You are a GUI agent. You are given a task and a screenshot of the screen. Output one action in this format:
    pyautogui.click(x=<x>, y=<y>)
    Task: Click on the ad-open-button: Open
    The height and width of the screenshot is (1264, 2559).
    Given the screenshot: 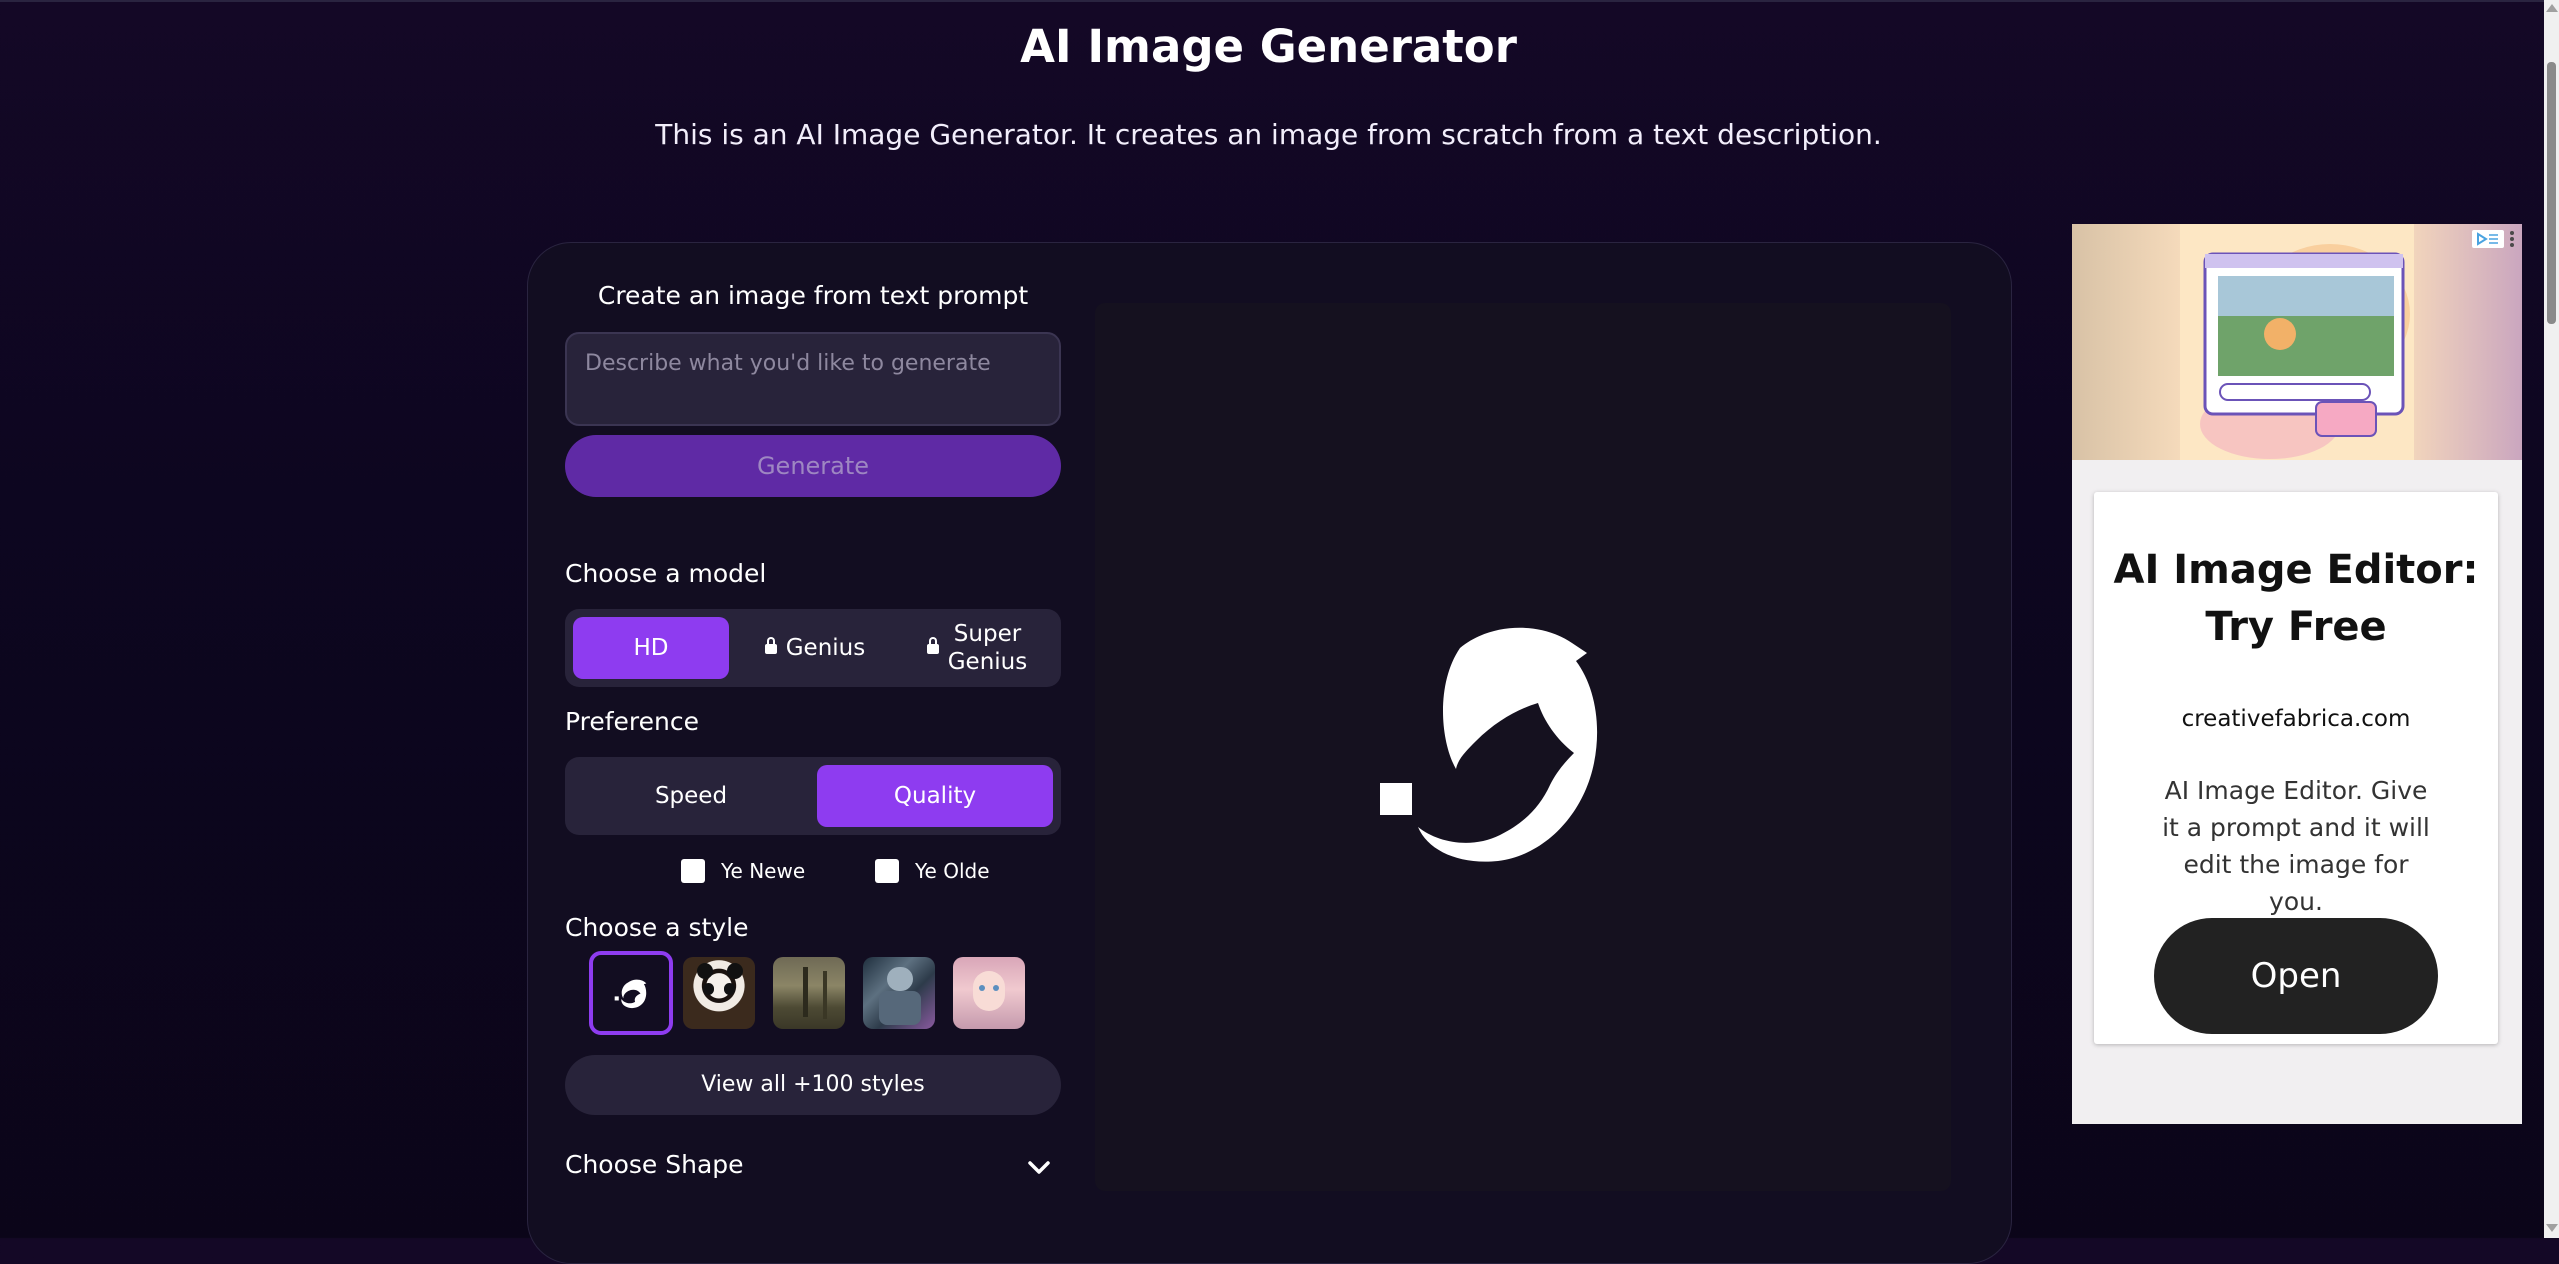 What is the action you would take?
    pyautogui.click(x=2296, y=976)
    